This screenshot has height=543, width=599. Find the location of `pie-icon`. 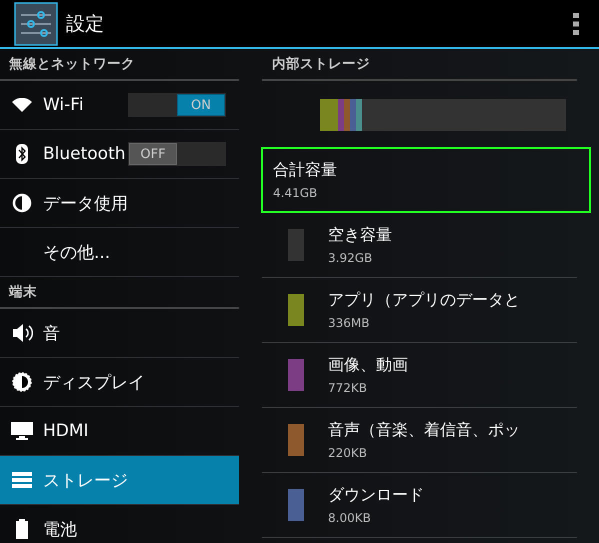

pie-icon is located at coordinates (22, 203).